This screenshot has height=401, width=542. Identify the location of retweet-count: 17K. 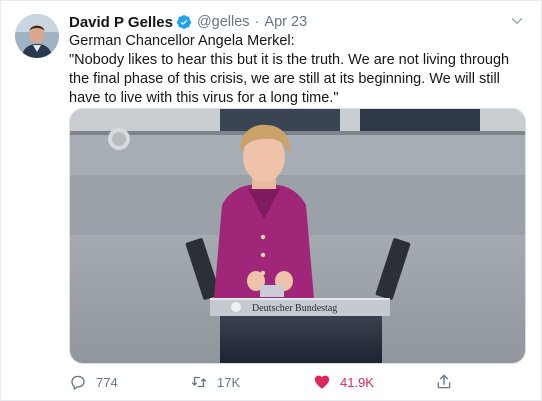
(229, 382).